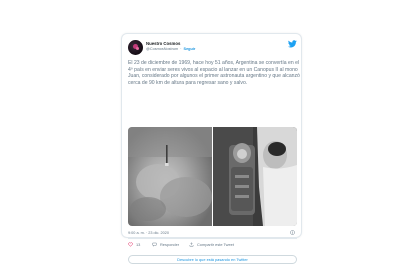 Image resolution: width=420 pixels, height=280 pixels. I want to click on author-avatar, so click(135, 47).